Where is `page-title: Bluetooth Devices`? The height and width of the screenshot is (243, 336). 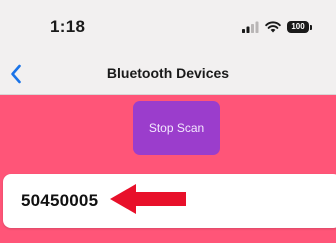
page-title: Bluetooth Devices is located at coordinates (168, 73).